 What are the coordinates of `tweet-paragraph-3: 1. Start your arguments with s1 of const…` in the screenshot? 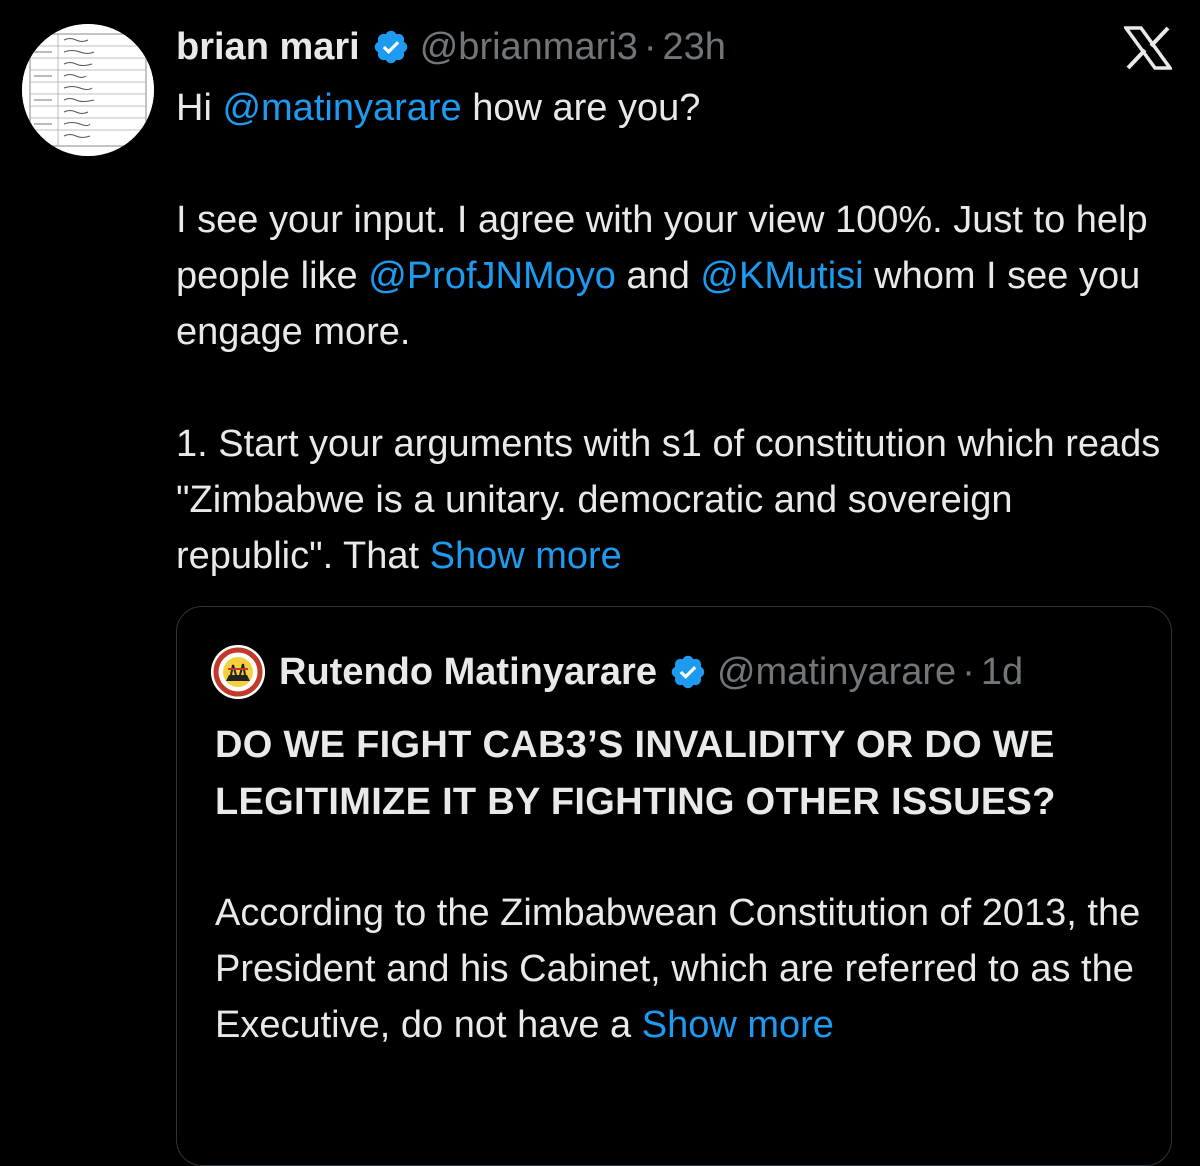 It's located at (668, 500).